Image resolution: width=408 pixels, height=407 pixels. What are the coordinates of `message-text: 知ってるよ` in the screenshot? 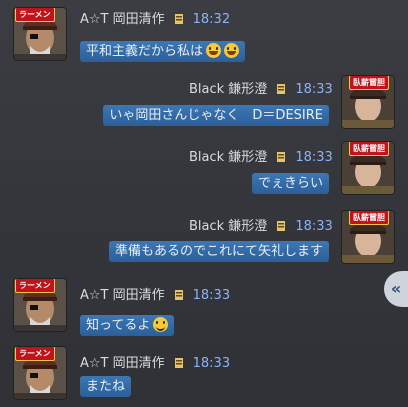 It's located at (118, 325).